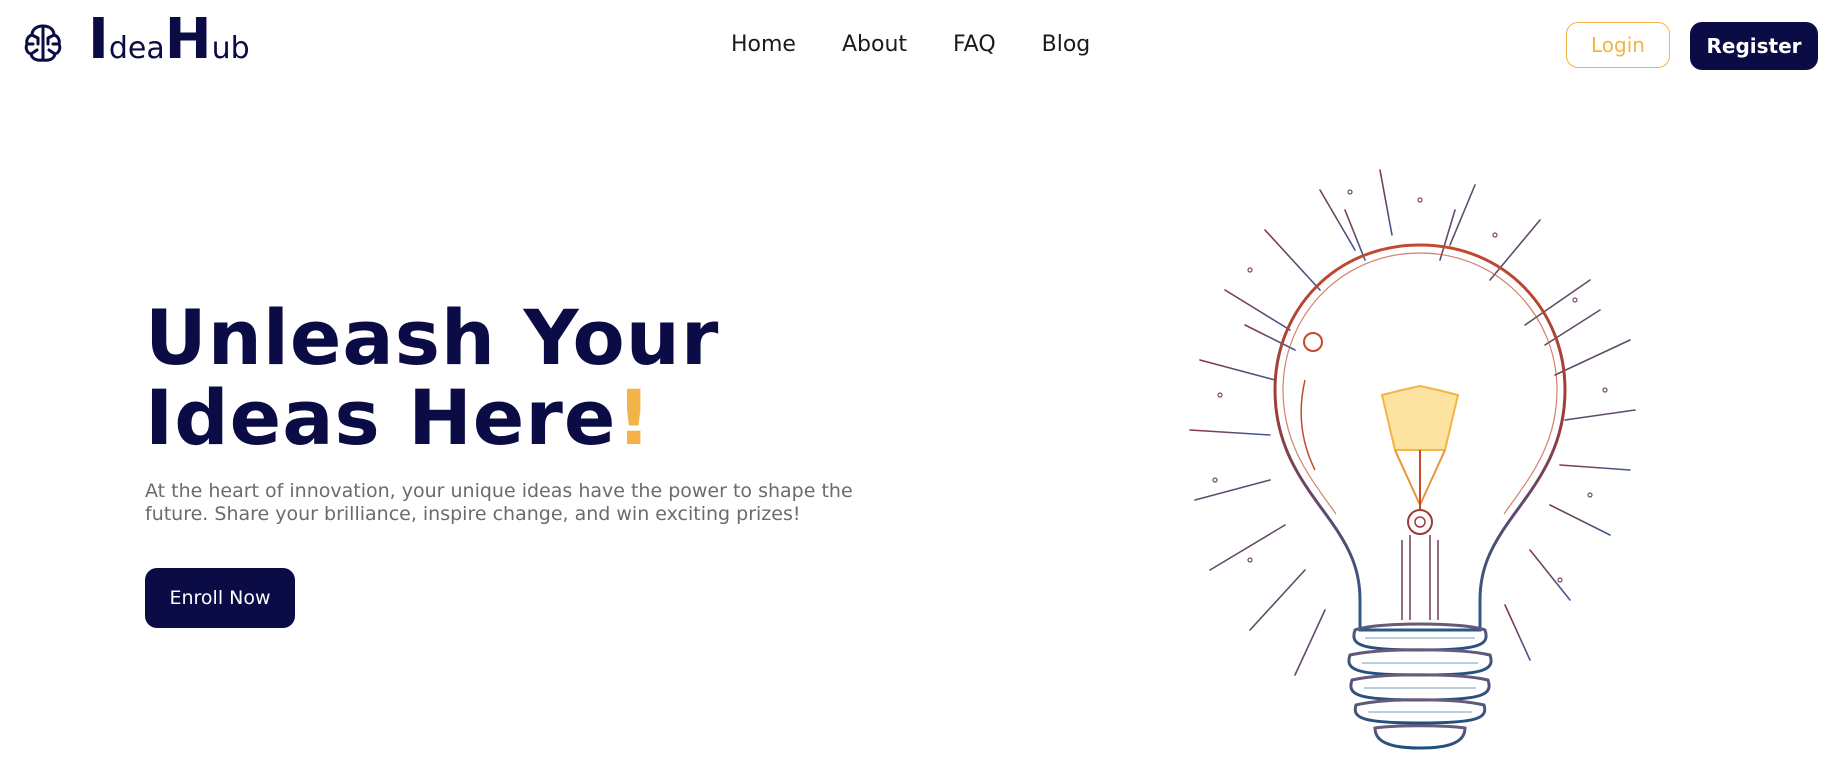 This screenshot has height=784, width=1827. Describe the element at coordinates (1754, 46) in the screenshot. I see `register-button: Register` at that location.